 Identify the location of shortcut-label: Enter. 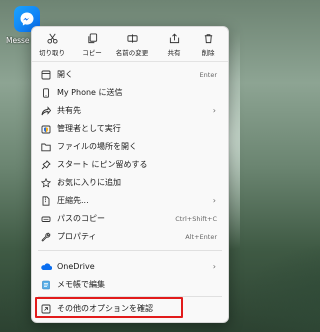
(208, 74).